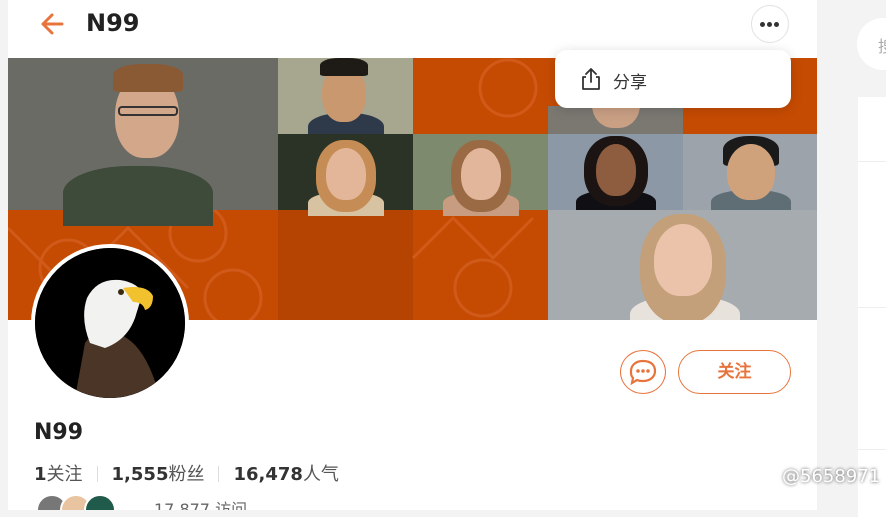  Describe the element at coordinates (871, 44) in the screenshot. I see `search-input: 搜` at that location.